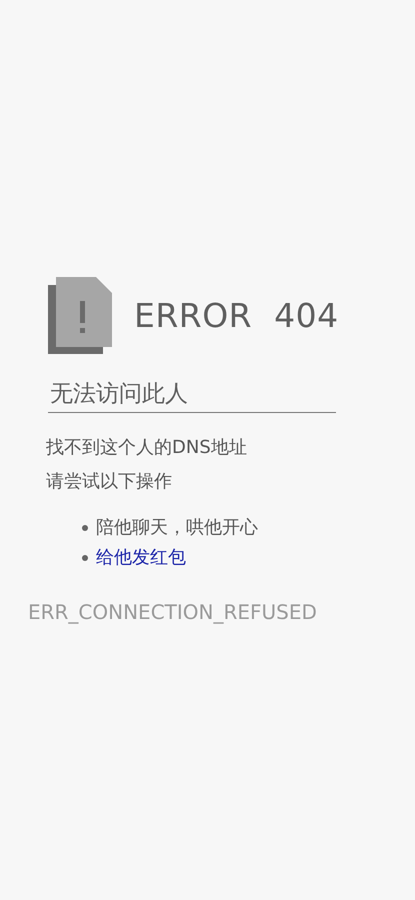 This screenshot has height=900, width=415. Describe the element at coordinates (172, 612) in the screenshot. I see `error-code: ERR_CONNECTION_REFUSED` at that location.